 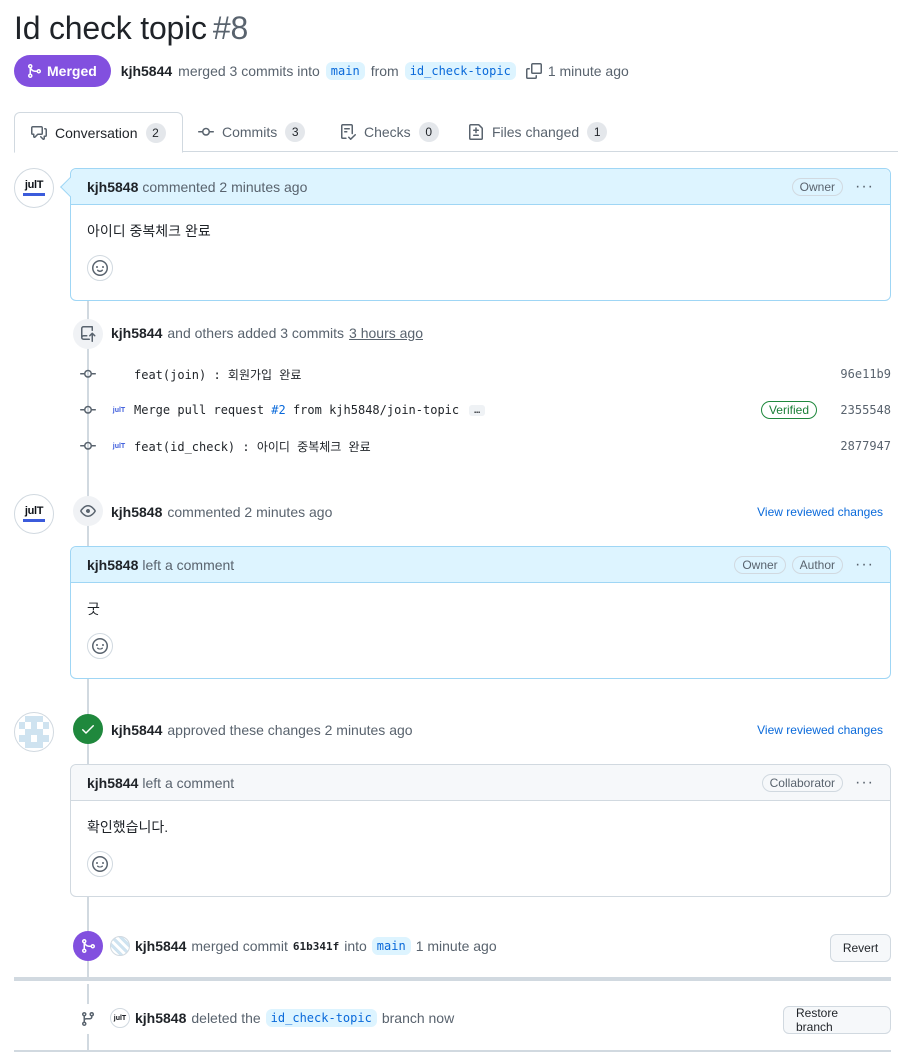 What do you see at coordinates (160, 946) in the screenshot?
I see `merge-author: kjh5844` at bounding box center [160, 946].